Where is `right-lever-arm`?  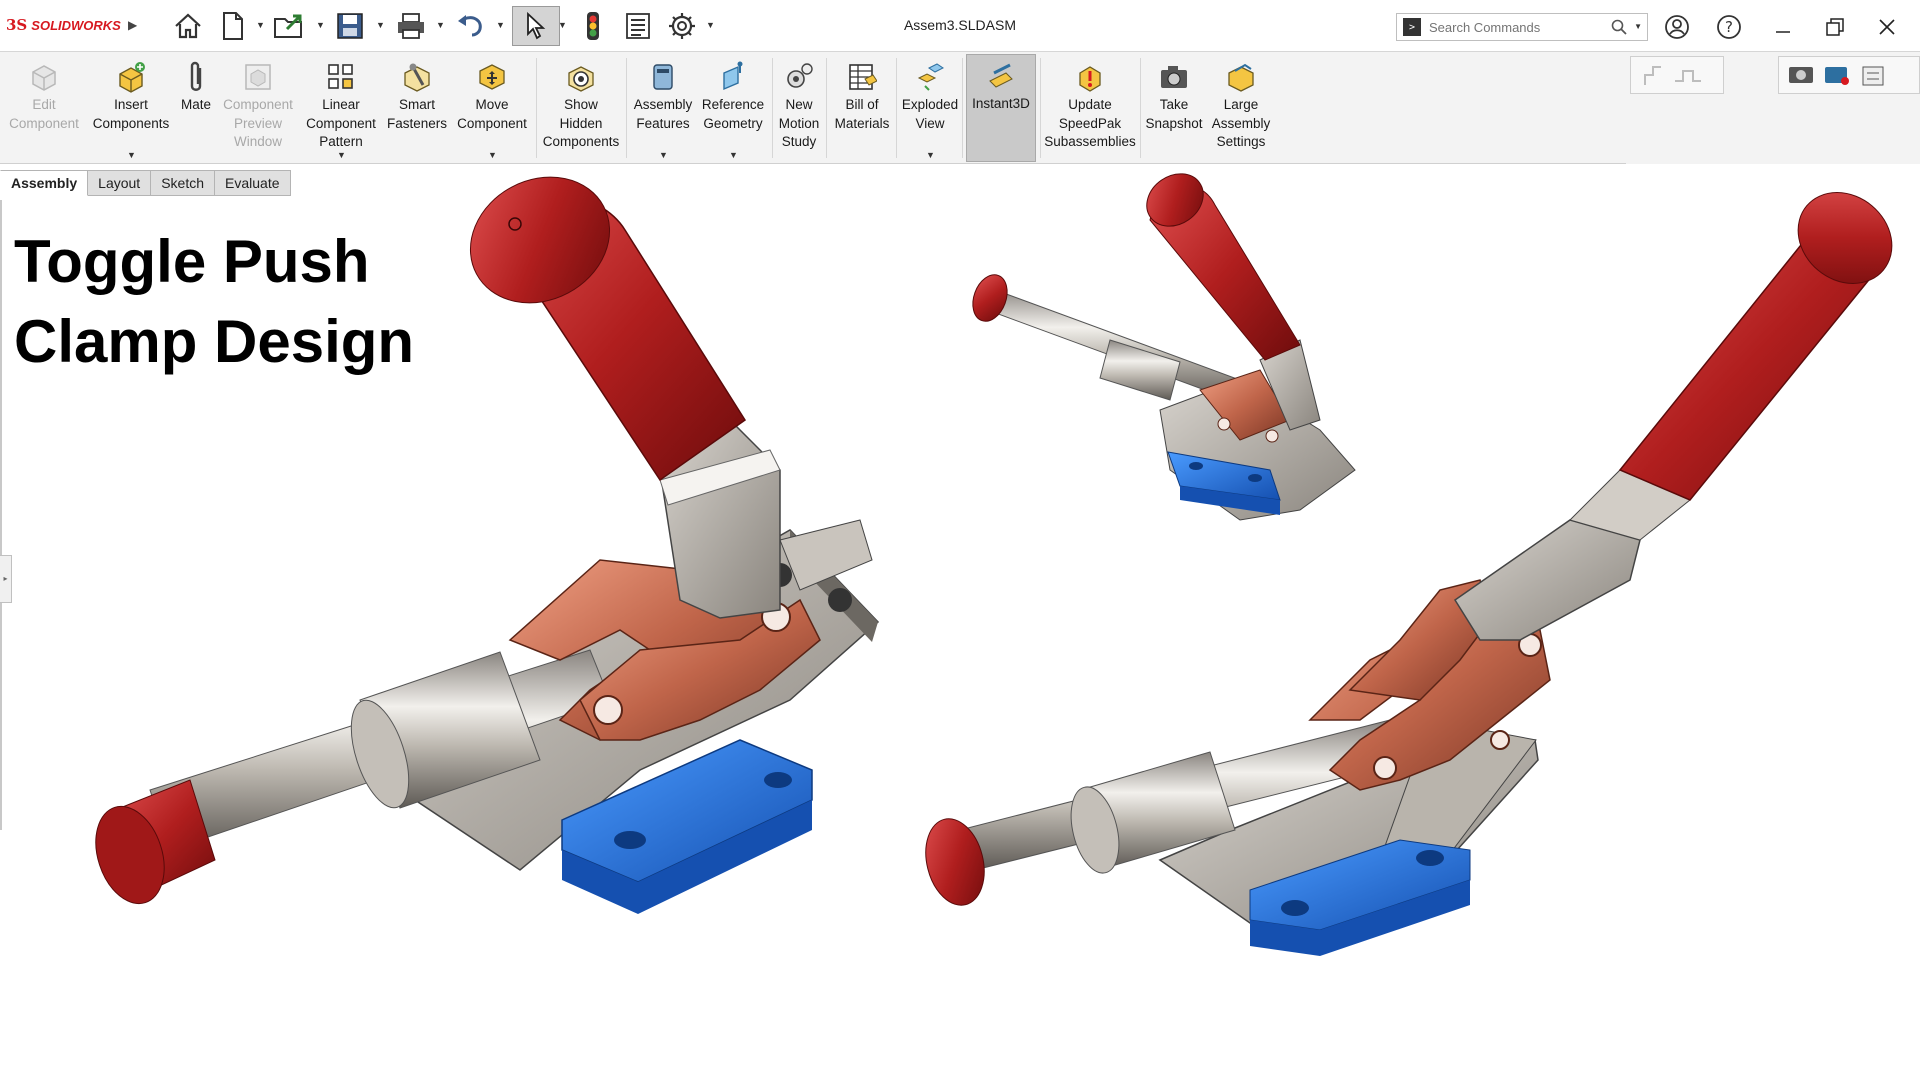 right-lever-arm is located at coordinates (1547, 580).